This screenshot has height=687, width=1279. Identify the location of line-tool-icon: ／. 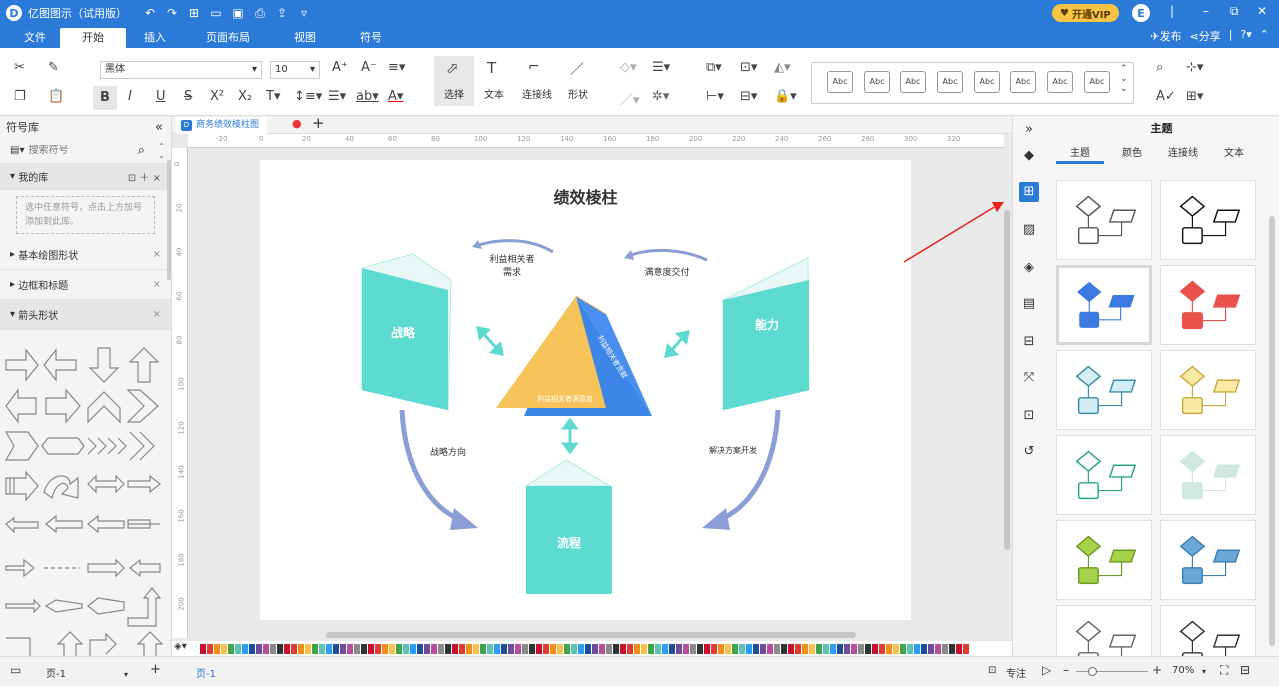
(577, 69).